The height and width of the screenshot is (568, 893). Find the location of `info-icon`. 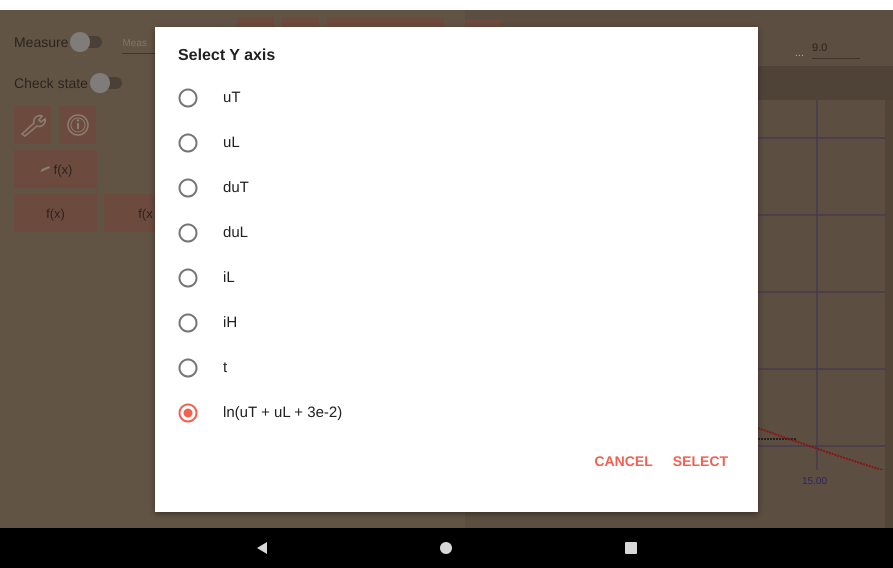

info-icon is located at coordinates (78, 125).